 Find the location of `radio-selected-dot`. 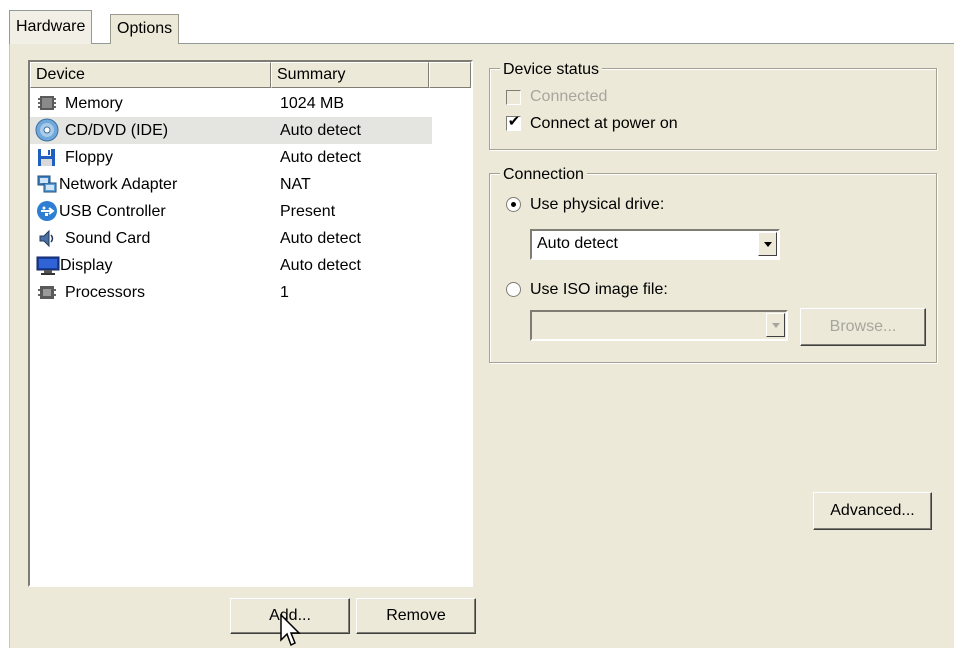

radio-selected-dot is located at coordinates (513, 204).